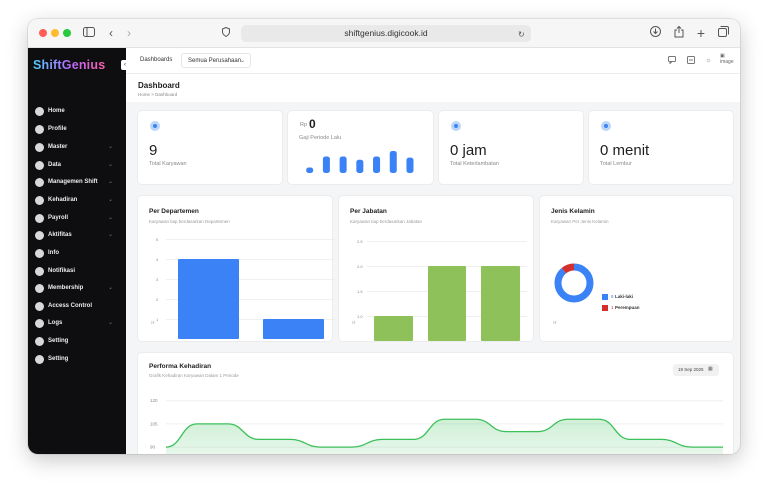 This screenshot has width=768, height=485. I want to click on sidebar-item-info: Info, so click(77, 254).